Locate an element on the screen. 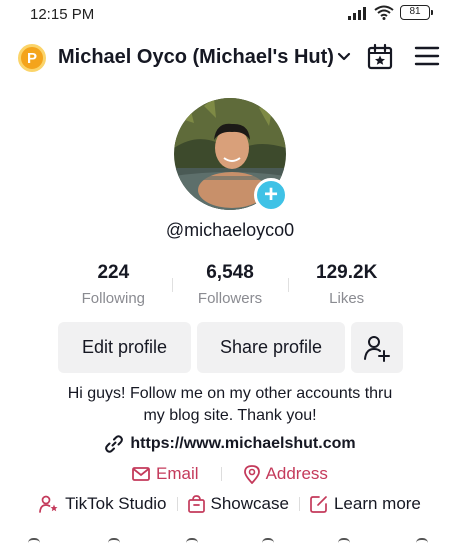 Image resolution: width=460 pixels, height=543 pixels. stat-label: Following is located at coordinates (113, 298).